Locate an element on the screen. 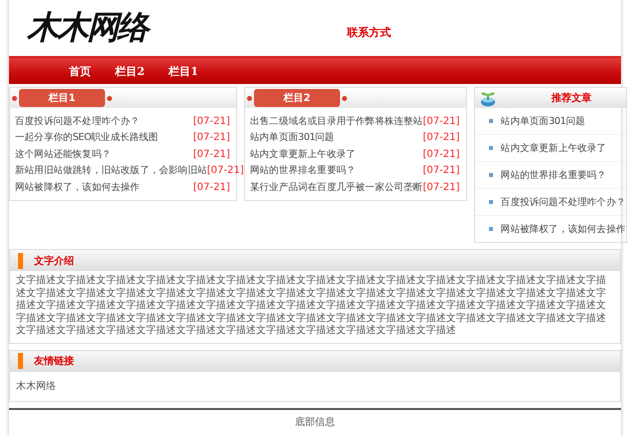 Image resolution: width=630 pixels, height=436 pixels. article-link: 这个网站还能恢复吗？ is located at coordinates (63, 154).